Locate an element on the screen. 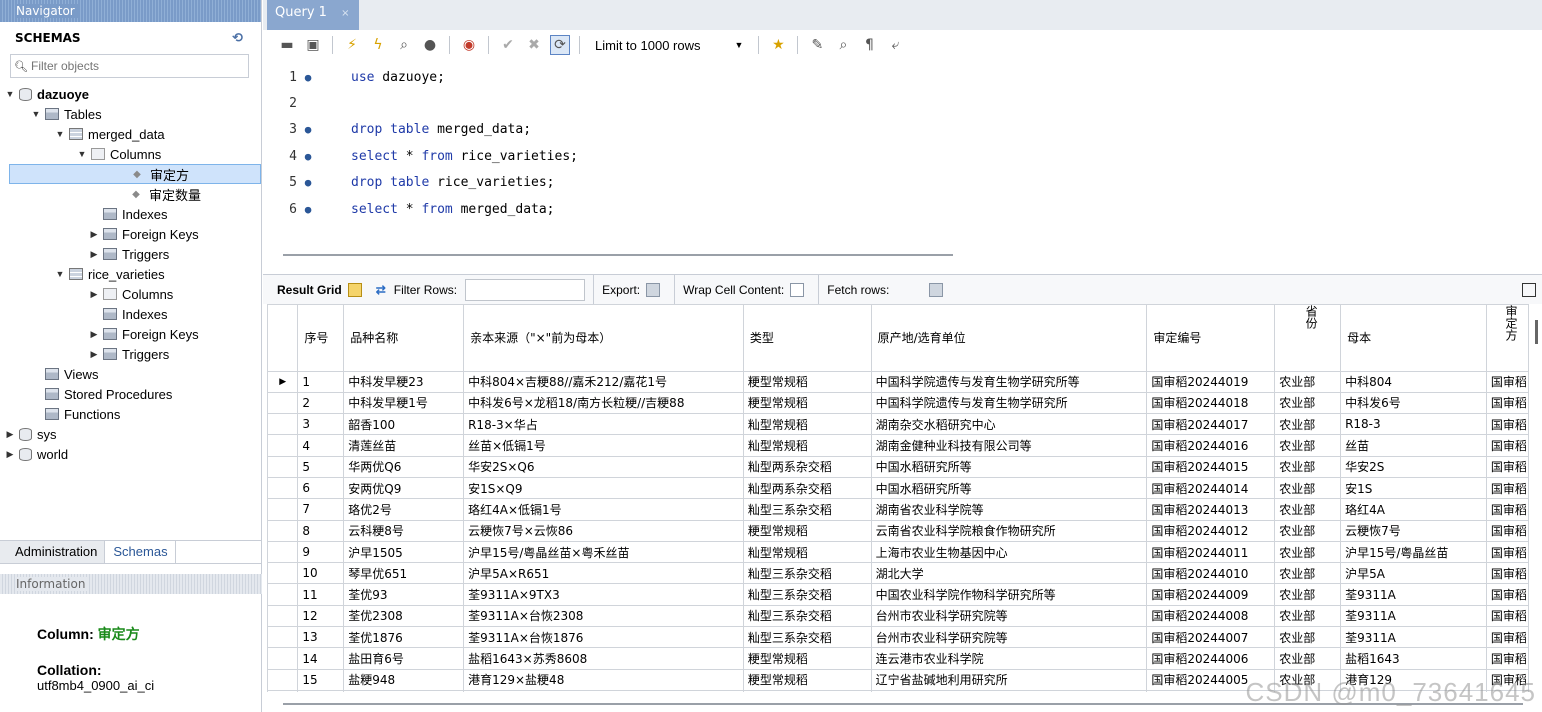 The image size is (1542, 712). table-cell: 国审稻20244016 is located at coordinates (1211, 445).